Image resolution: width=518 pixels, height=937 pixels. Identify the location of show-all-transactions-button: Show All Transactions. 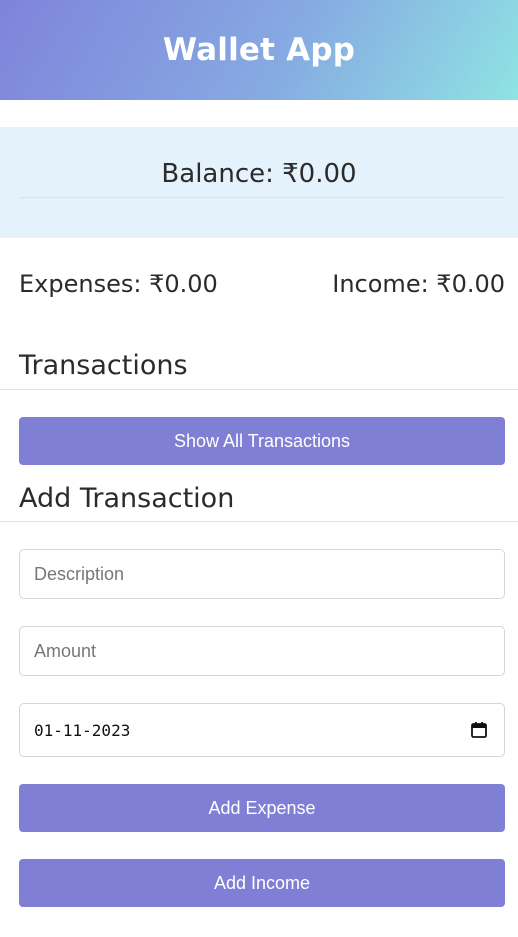
(262, 441).